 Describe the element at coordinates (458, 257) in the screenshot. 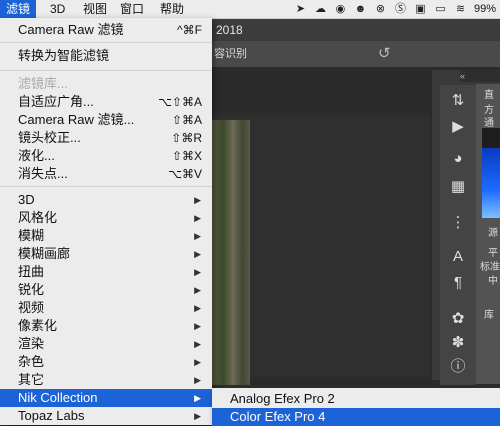

I see `text-character-icon: A` at that location.